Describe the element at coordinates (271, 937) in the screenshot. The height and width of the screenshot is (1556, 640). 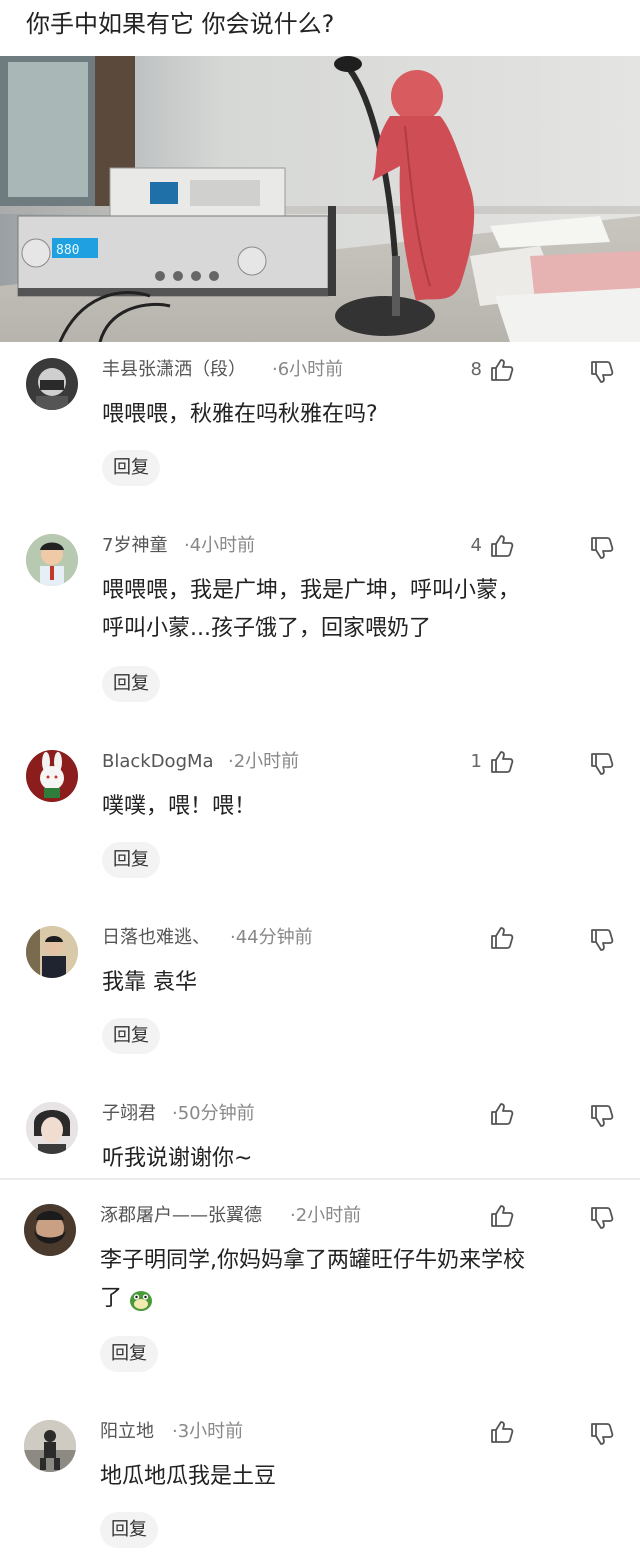
I see `comment-time: ·44分钟前` at that location.